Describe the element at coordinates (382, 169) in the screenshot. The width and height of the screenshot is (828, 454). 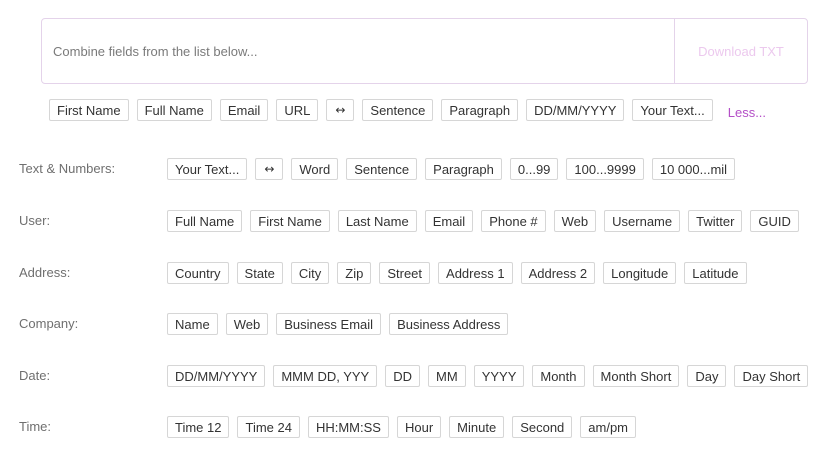
I see `field-chip: Sentence` at that location.